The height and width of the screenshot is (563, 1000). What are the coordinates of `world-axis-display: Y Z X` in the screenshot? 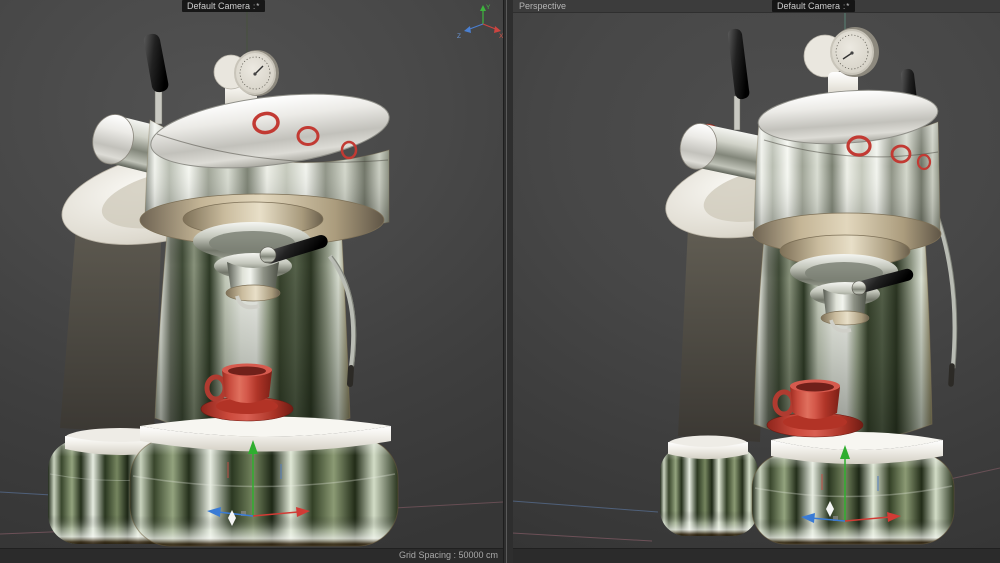 It's located at (480, 22).